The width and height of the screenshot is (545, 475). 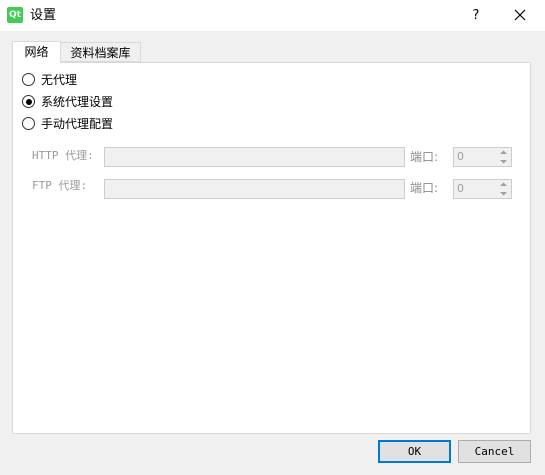 What do you see at coordinates (36, 52) in the screenshot?
I see `tab-network: 网络` at bounding box center [36, 52].